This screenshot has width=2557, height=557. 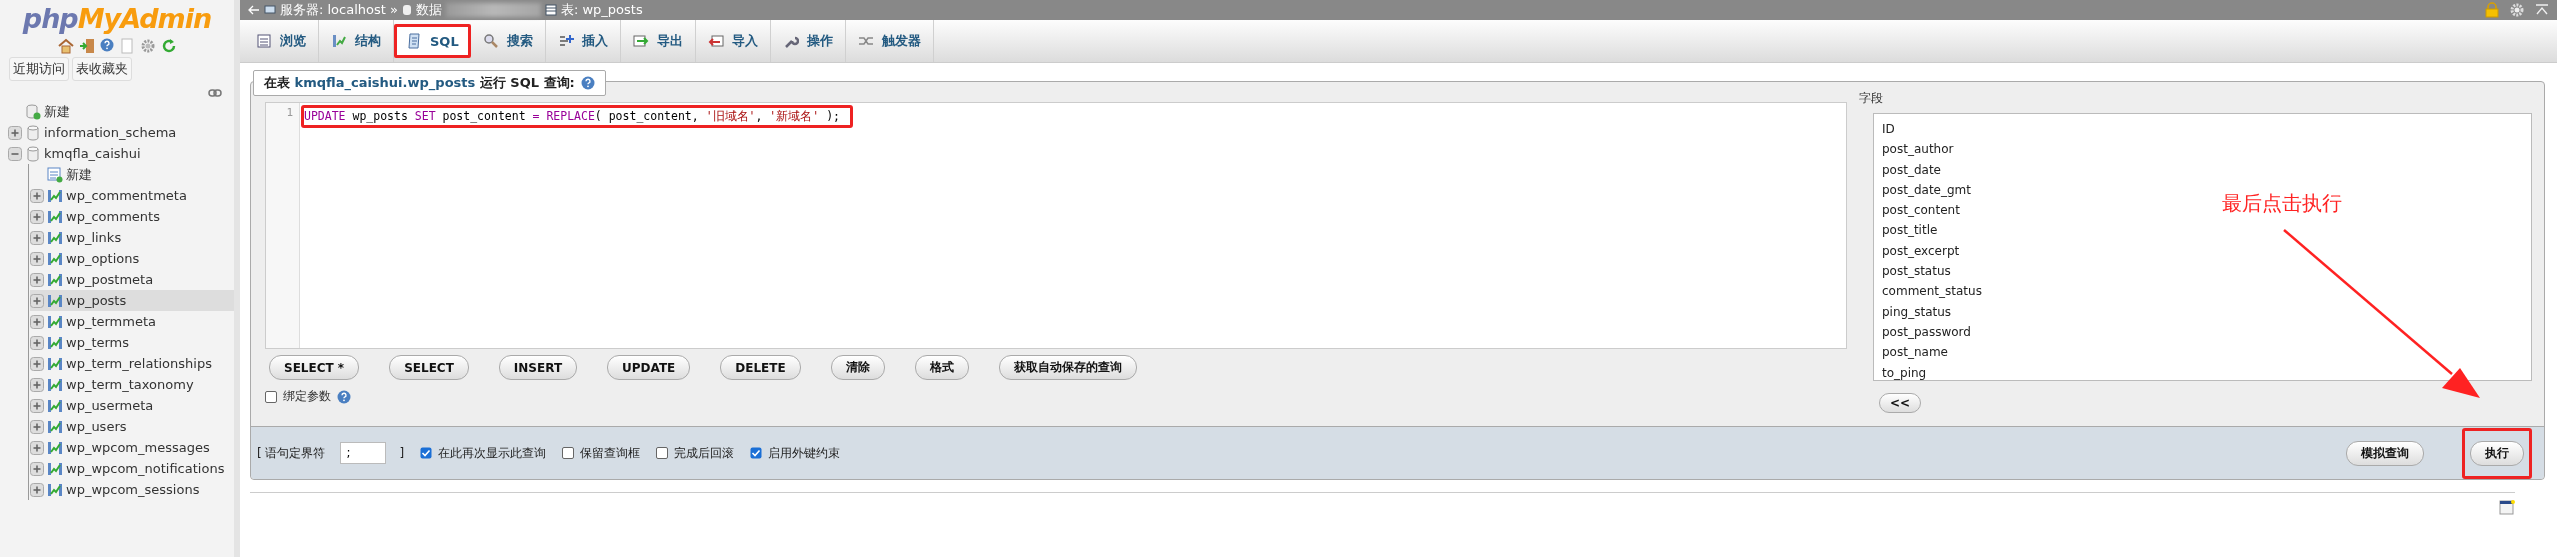 What do you see at coordinates (291, 453) in the screenshot?
I see `delimiter-label: [ 语句定界符` at bounding box center [291, 453].